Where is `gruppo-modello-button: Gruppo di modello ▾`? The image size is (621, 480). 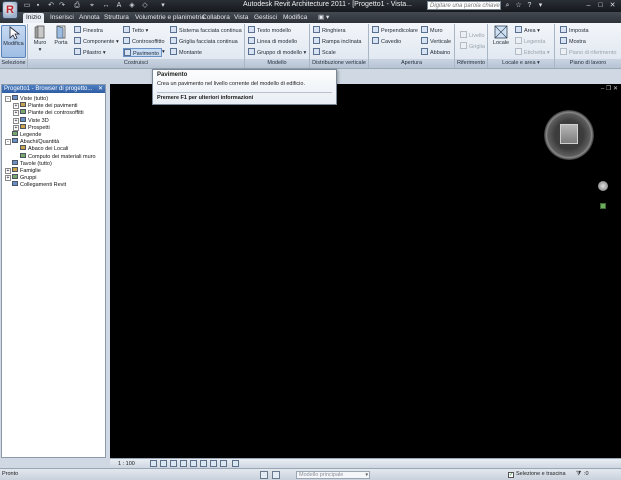 gruppo-modello-button: Gruppo di modello ▾ is located at coordinates (277, 52).